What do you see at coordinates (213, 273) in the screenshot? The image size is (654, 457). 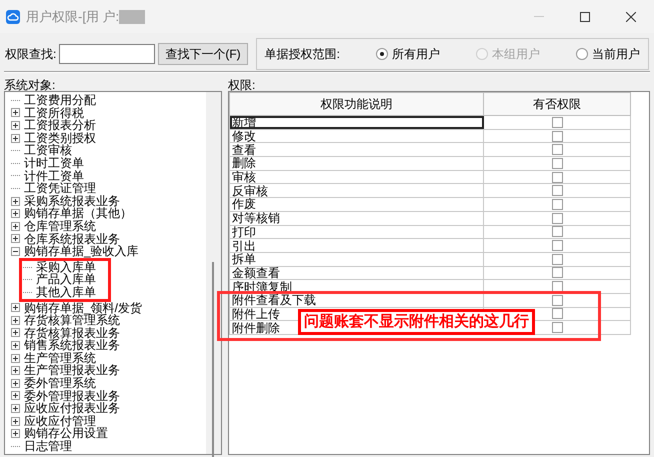 I see `scrollbar` at bounding box center [213, 273].